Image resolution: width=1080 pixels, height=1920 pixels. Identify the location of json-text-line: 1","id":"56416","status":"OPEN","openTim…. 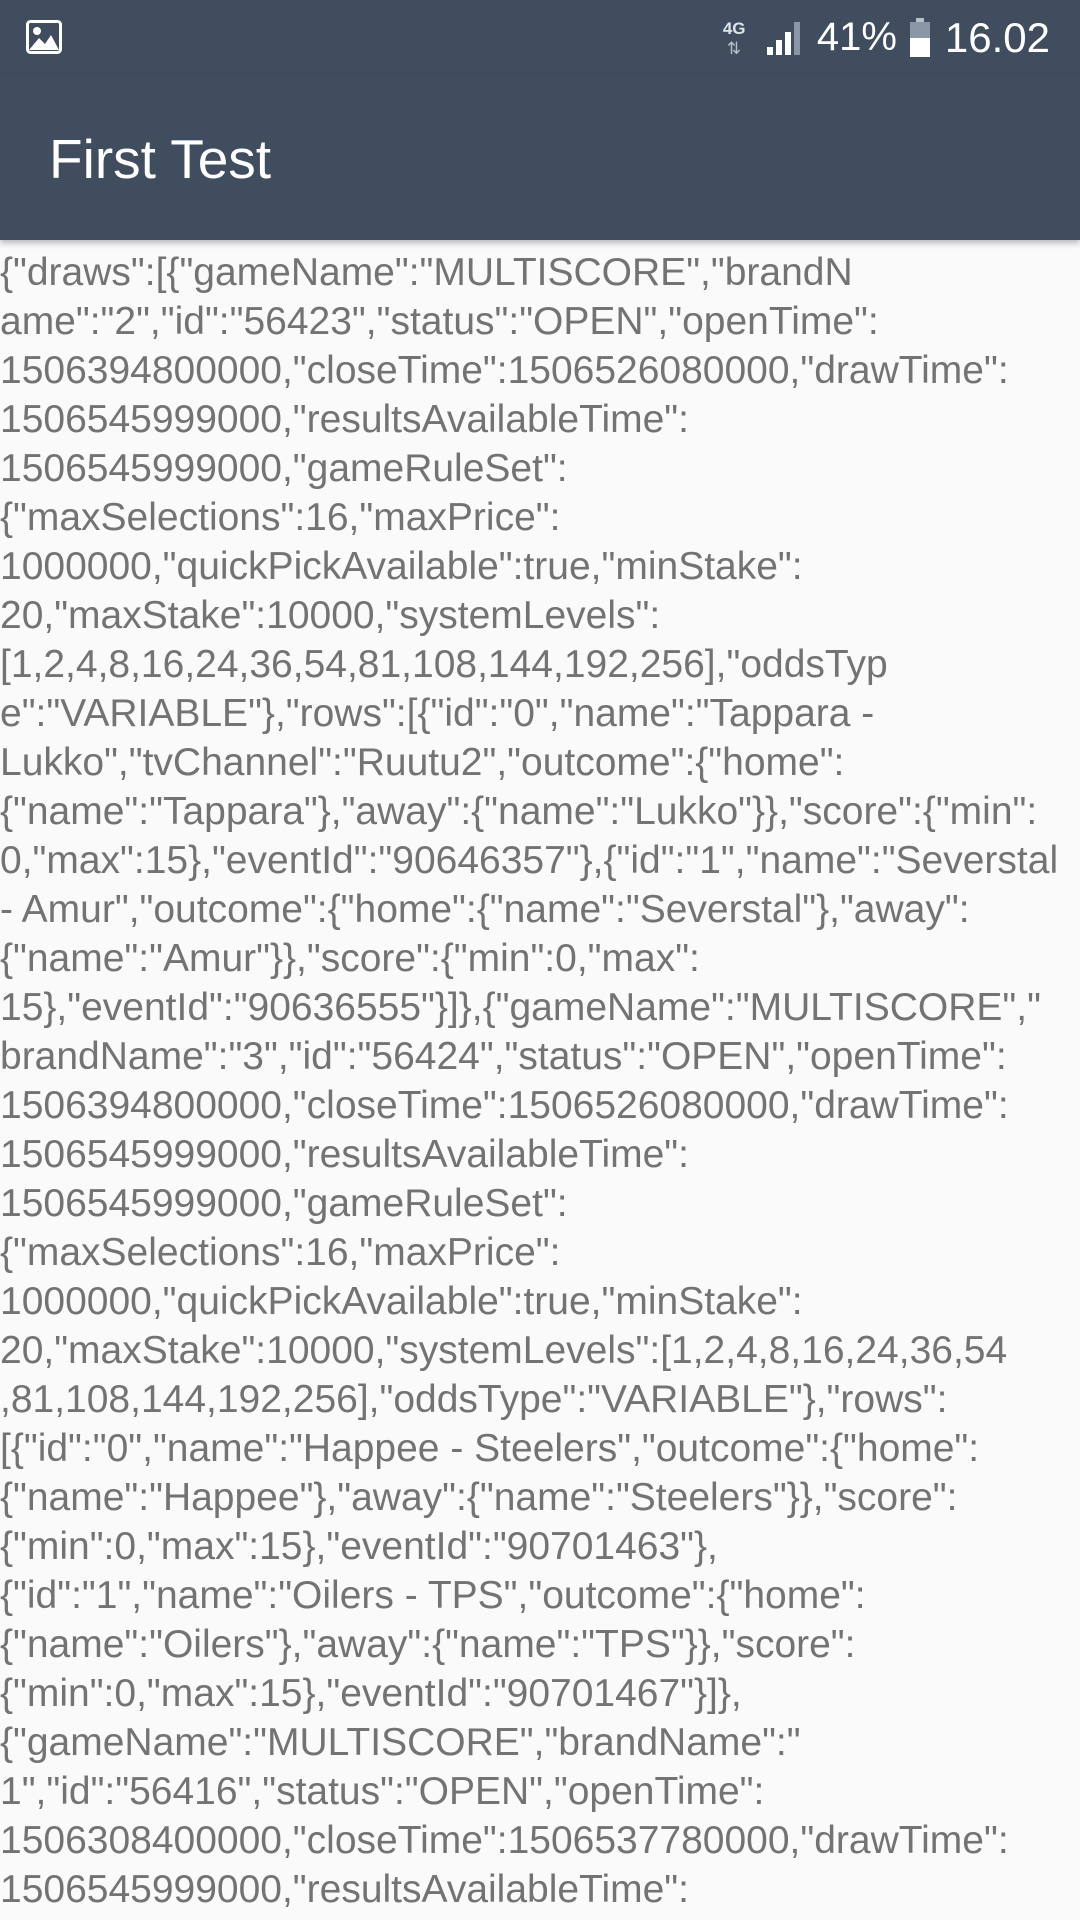
(382, 1791).